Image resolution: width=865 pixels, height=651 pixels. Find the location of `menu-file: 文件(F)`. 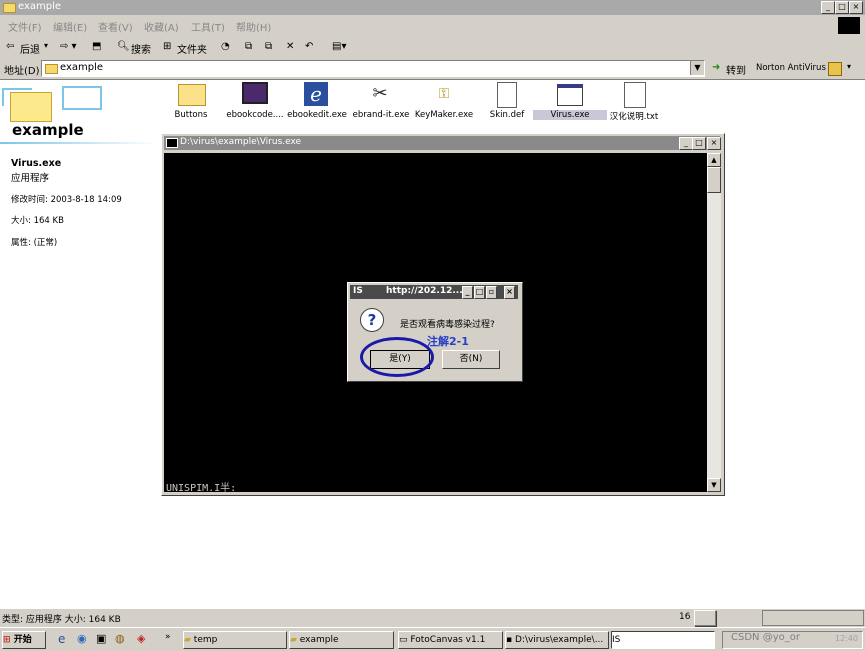

menu-file: 文件(F) is located at coordinates (25, 26).